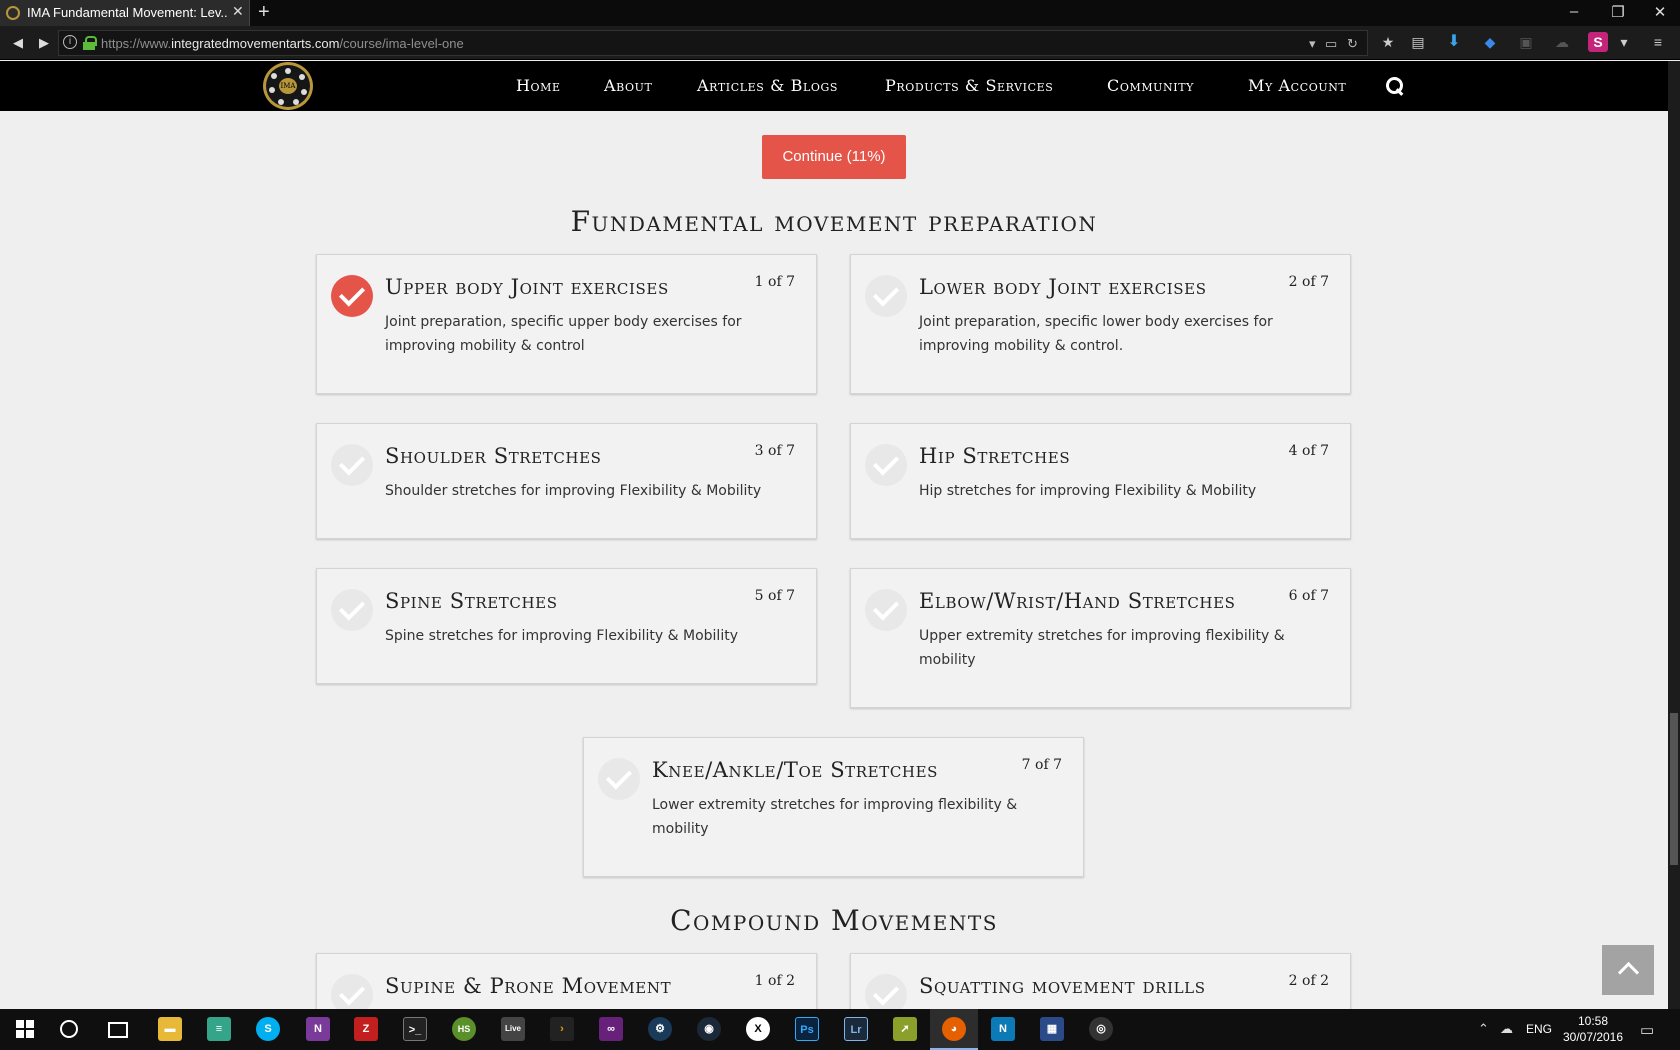  What do you see at coordinates (1454, 42) in the screenshot?
I see `download-icon: ⬇` at bounding box center [1454, 42].